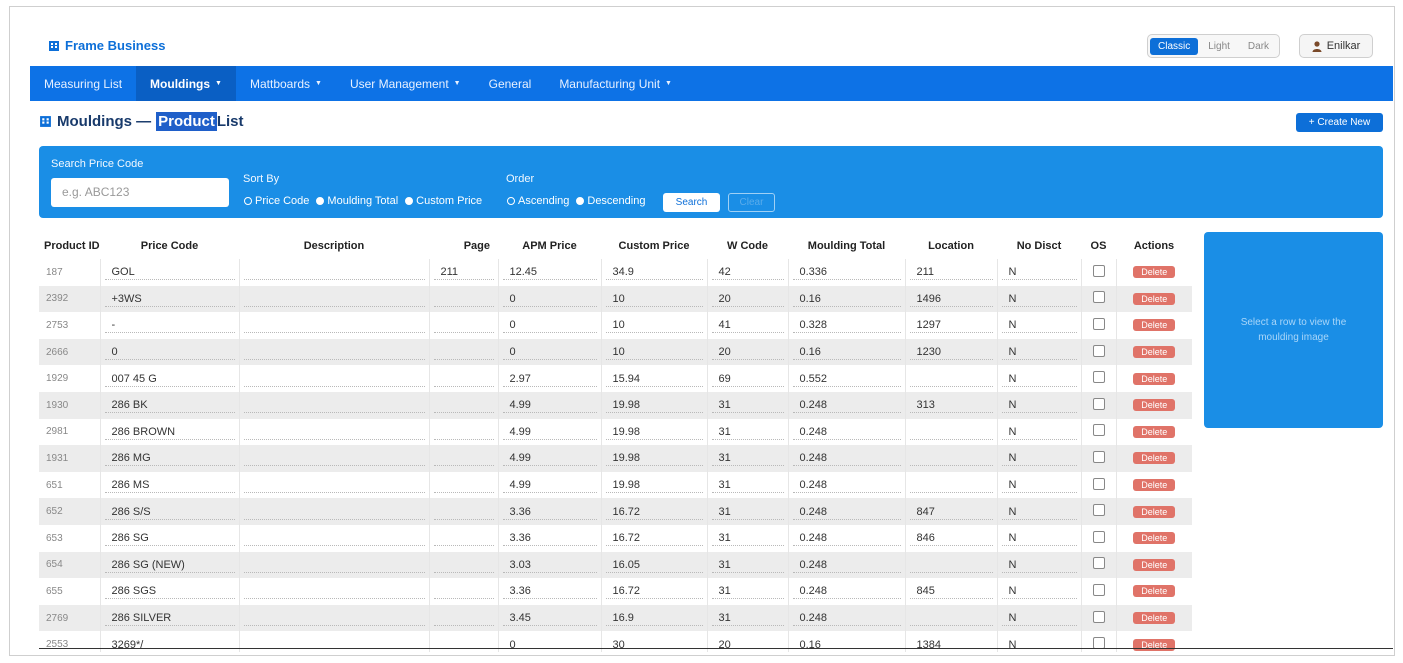  What do you see at coordinates (357, 201) in the screenshot?
I see `sort-option-moulding-total: Moulding Total` at bounding box center [357, 201].